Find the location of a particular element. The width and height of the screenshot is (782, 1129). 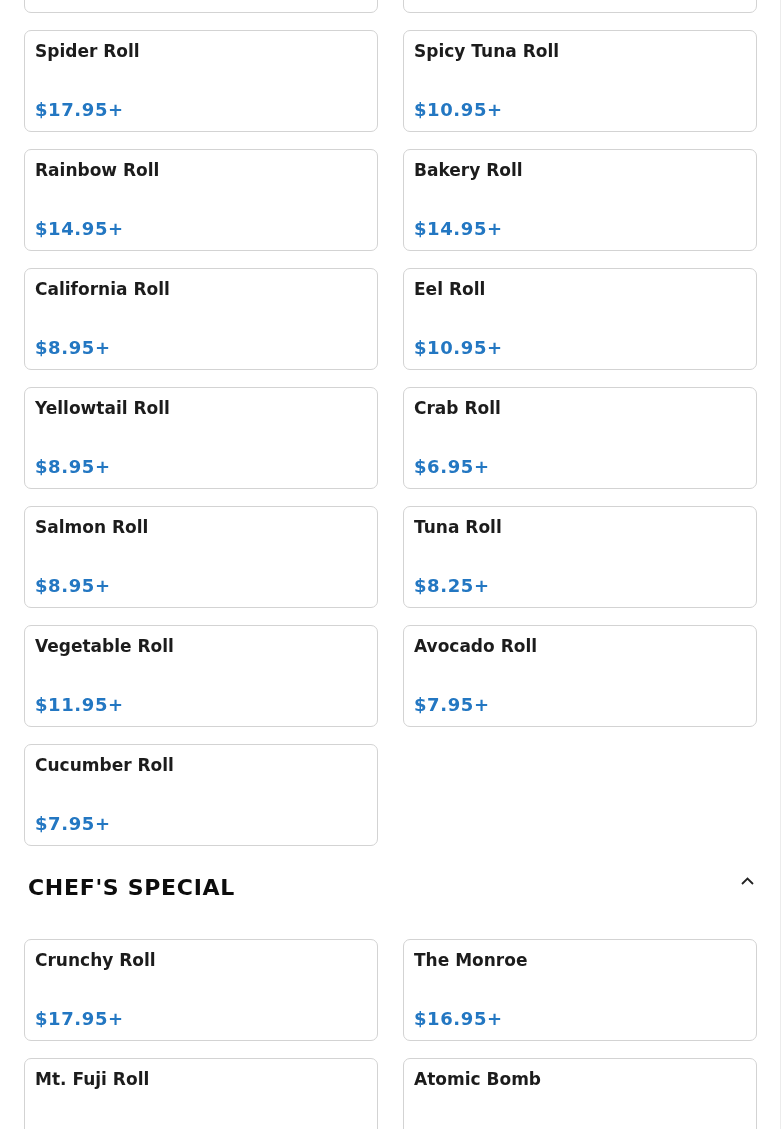

menu-item-card: Atomic Bomb is located at coordinates (580, 1093).